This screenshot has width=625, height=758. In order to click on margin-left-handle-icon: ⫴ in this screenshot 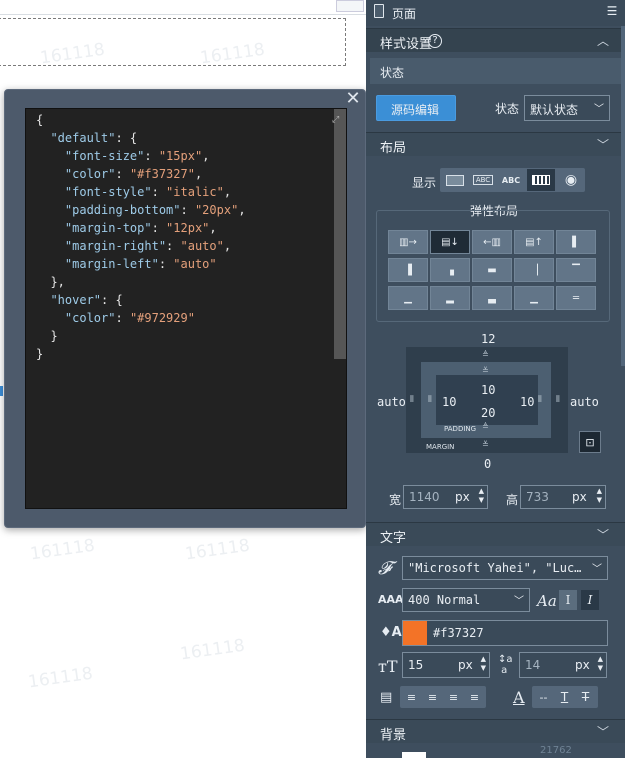, I will do `click(412, 400)`.